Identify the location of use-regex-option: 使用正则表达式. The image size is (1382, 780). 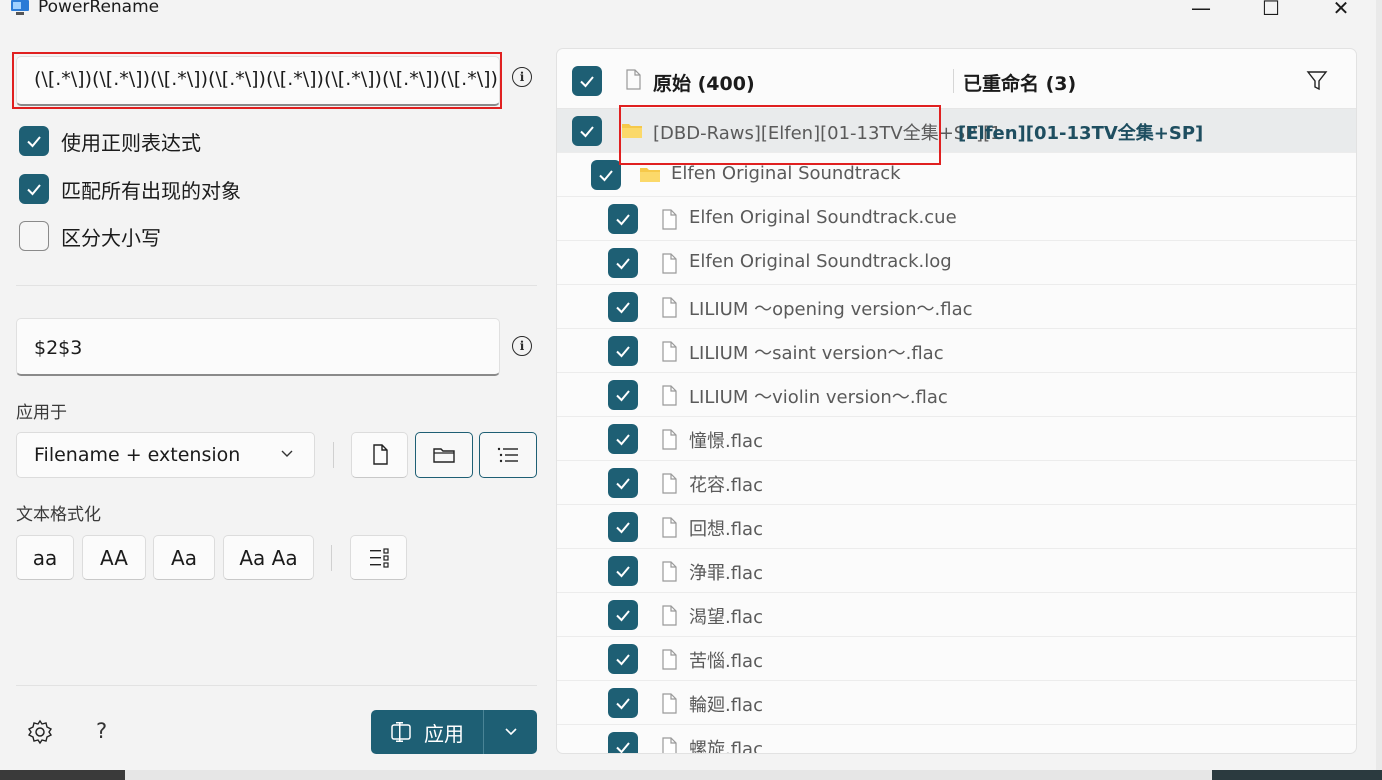
(110, 141).